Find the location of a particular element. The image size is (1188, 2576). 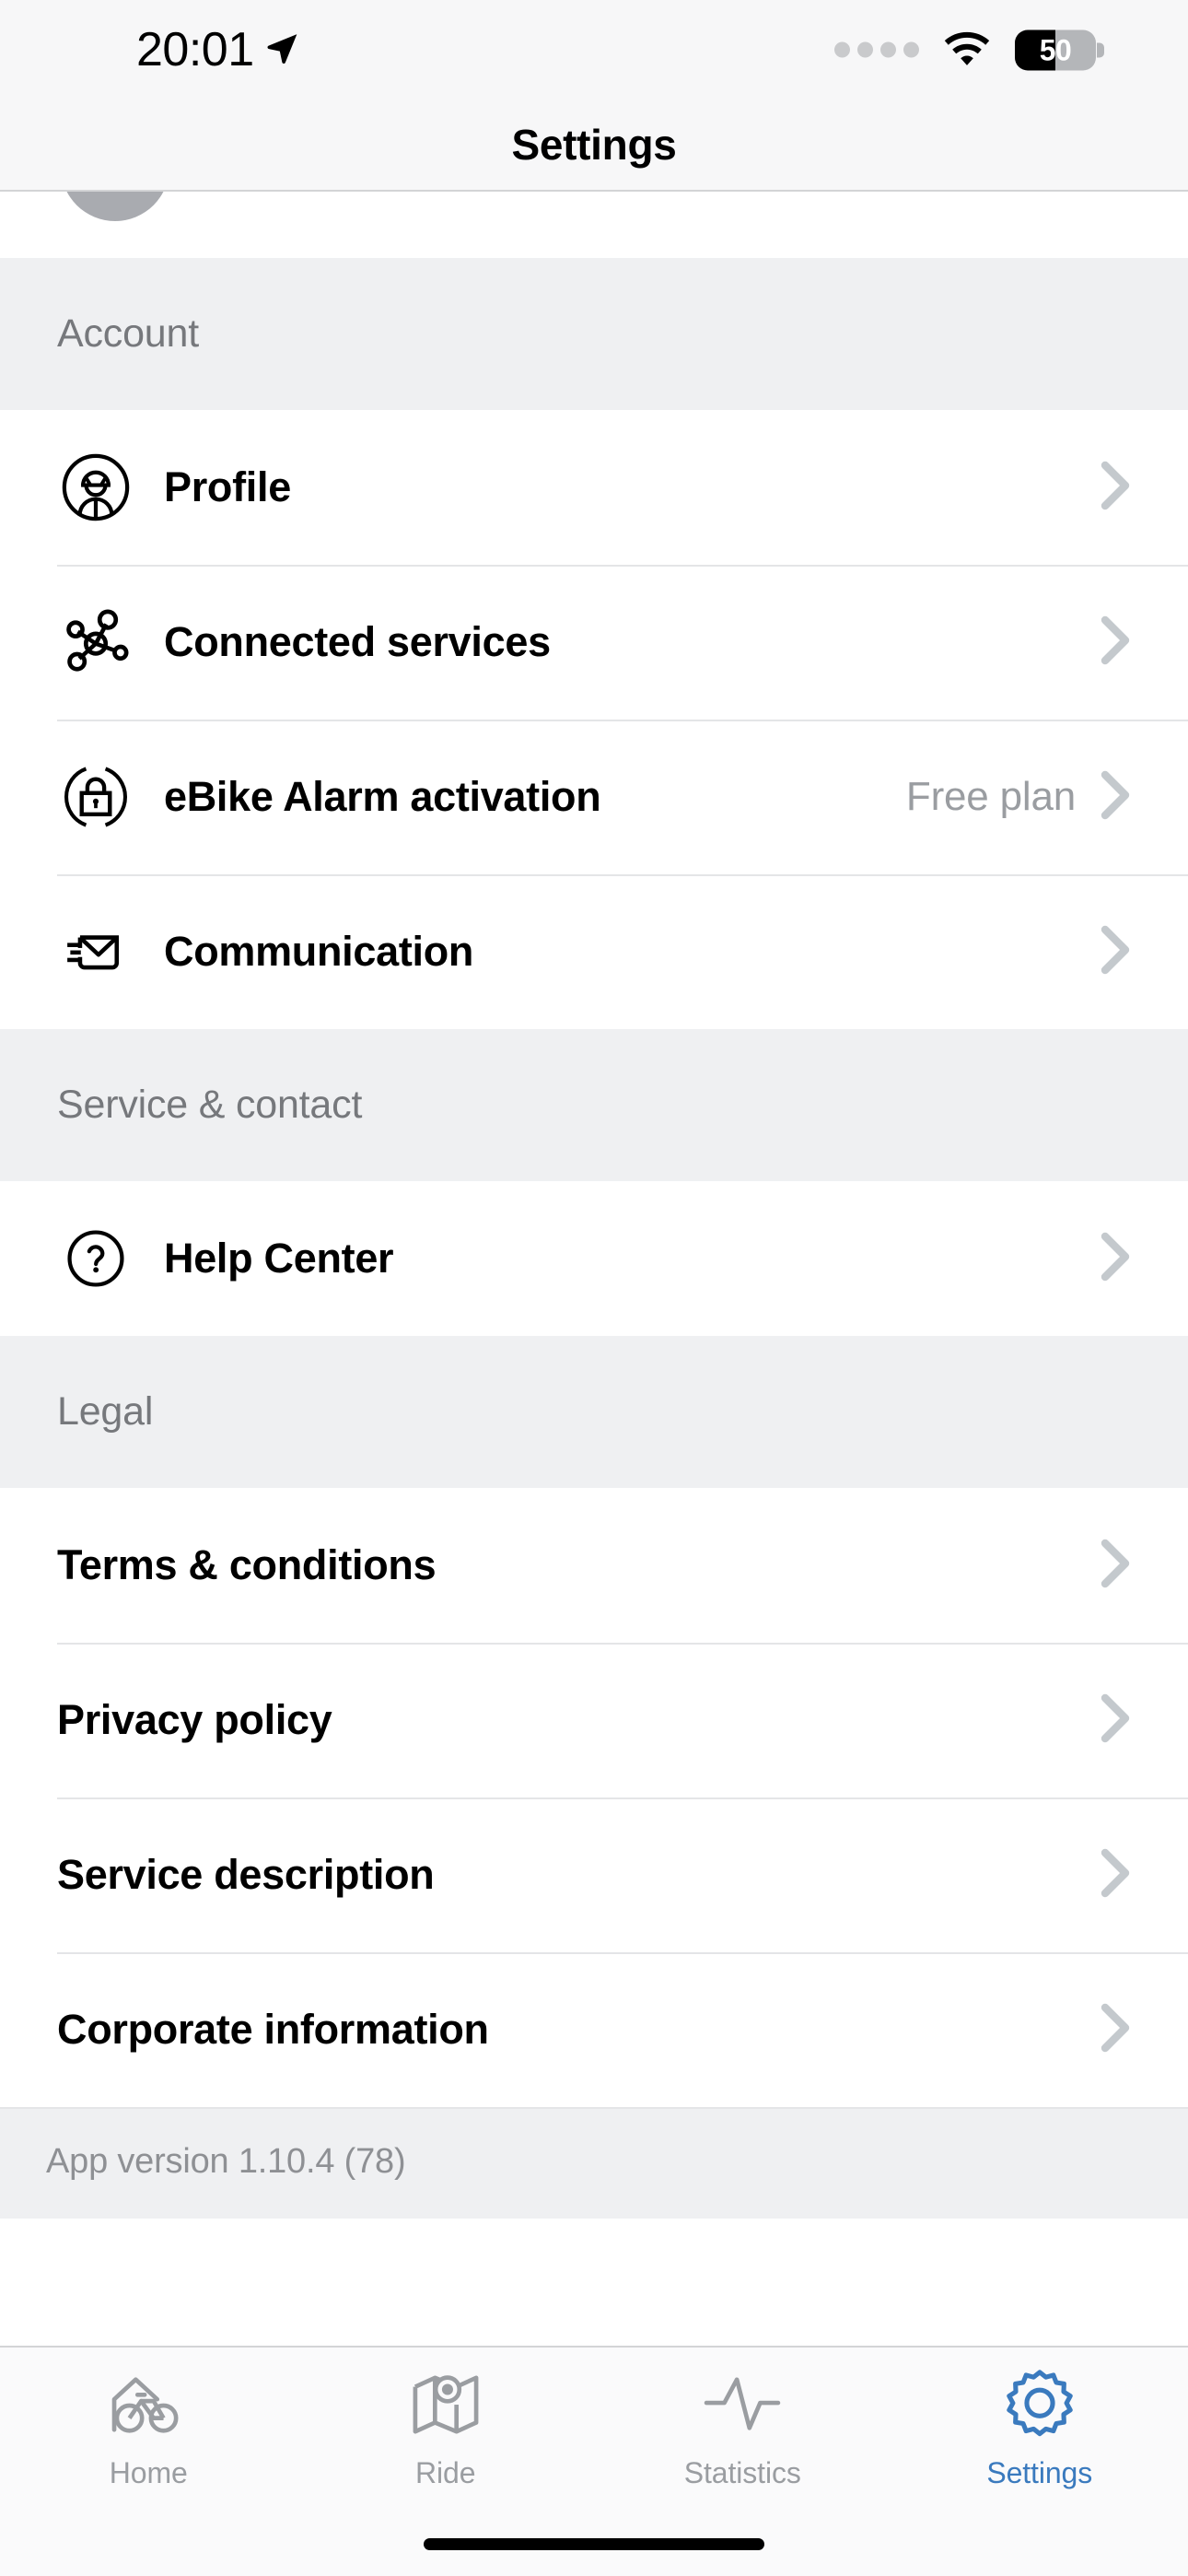

section-title: Legal is located at coordinates (105, 1411).